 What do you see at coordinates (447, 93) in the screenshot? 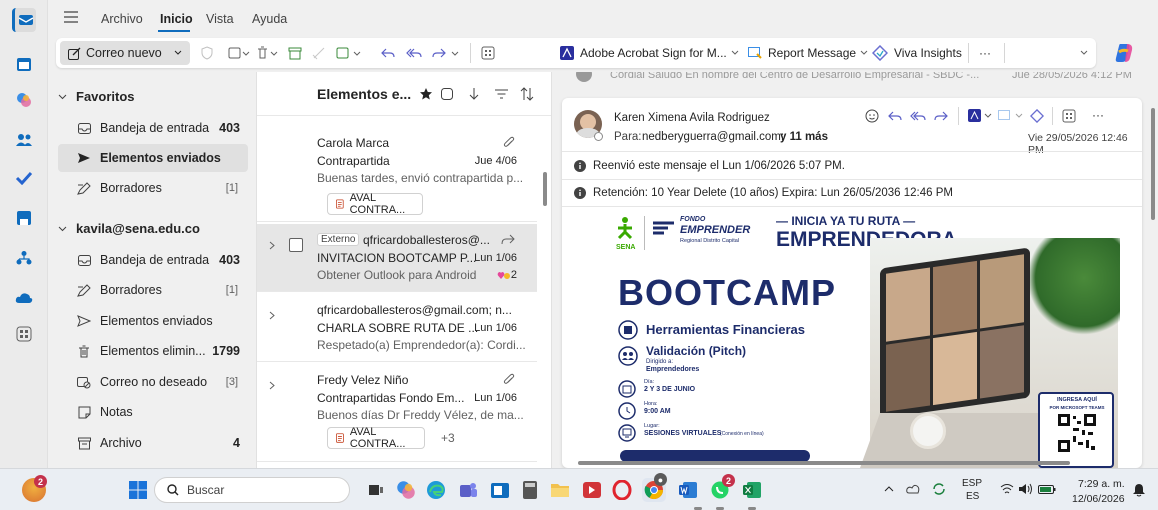
I see `select-mode-icon` at bounding box center [447, 93].